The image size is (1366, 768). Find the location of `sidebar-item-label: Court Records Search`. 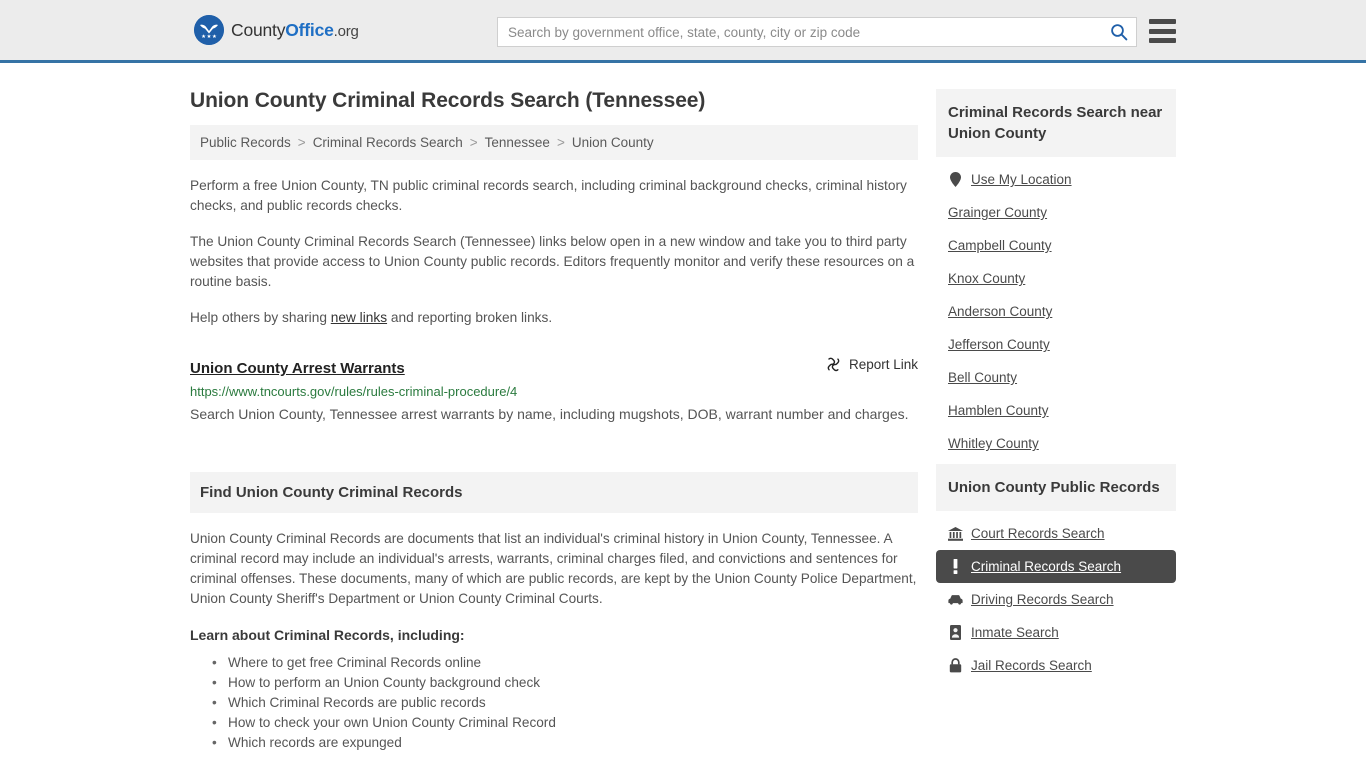

sidebar-item-label: Court Records Search is located at coordinates (1038, 533).